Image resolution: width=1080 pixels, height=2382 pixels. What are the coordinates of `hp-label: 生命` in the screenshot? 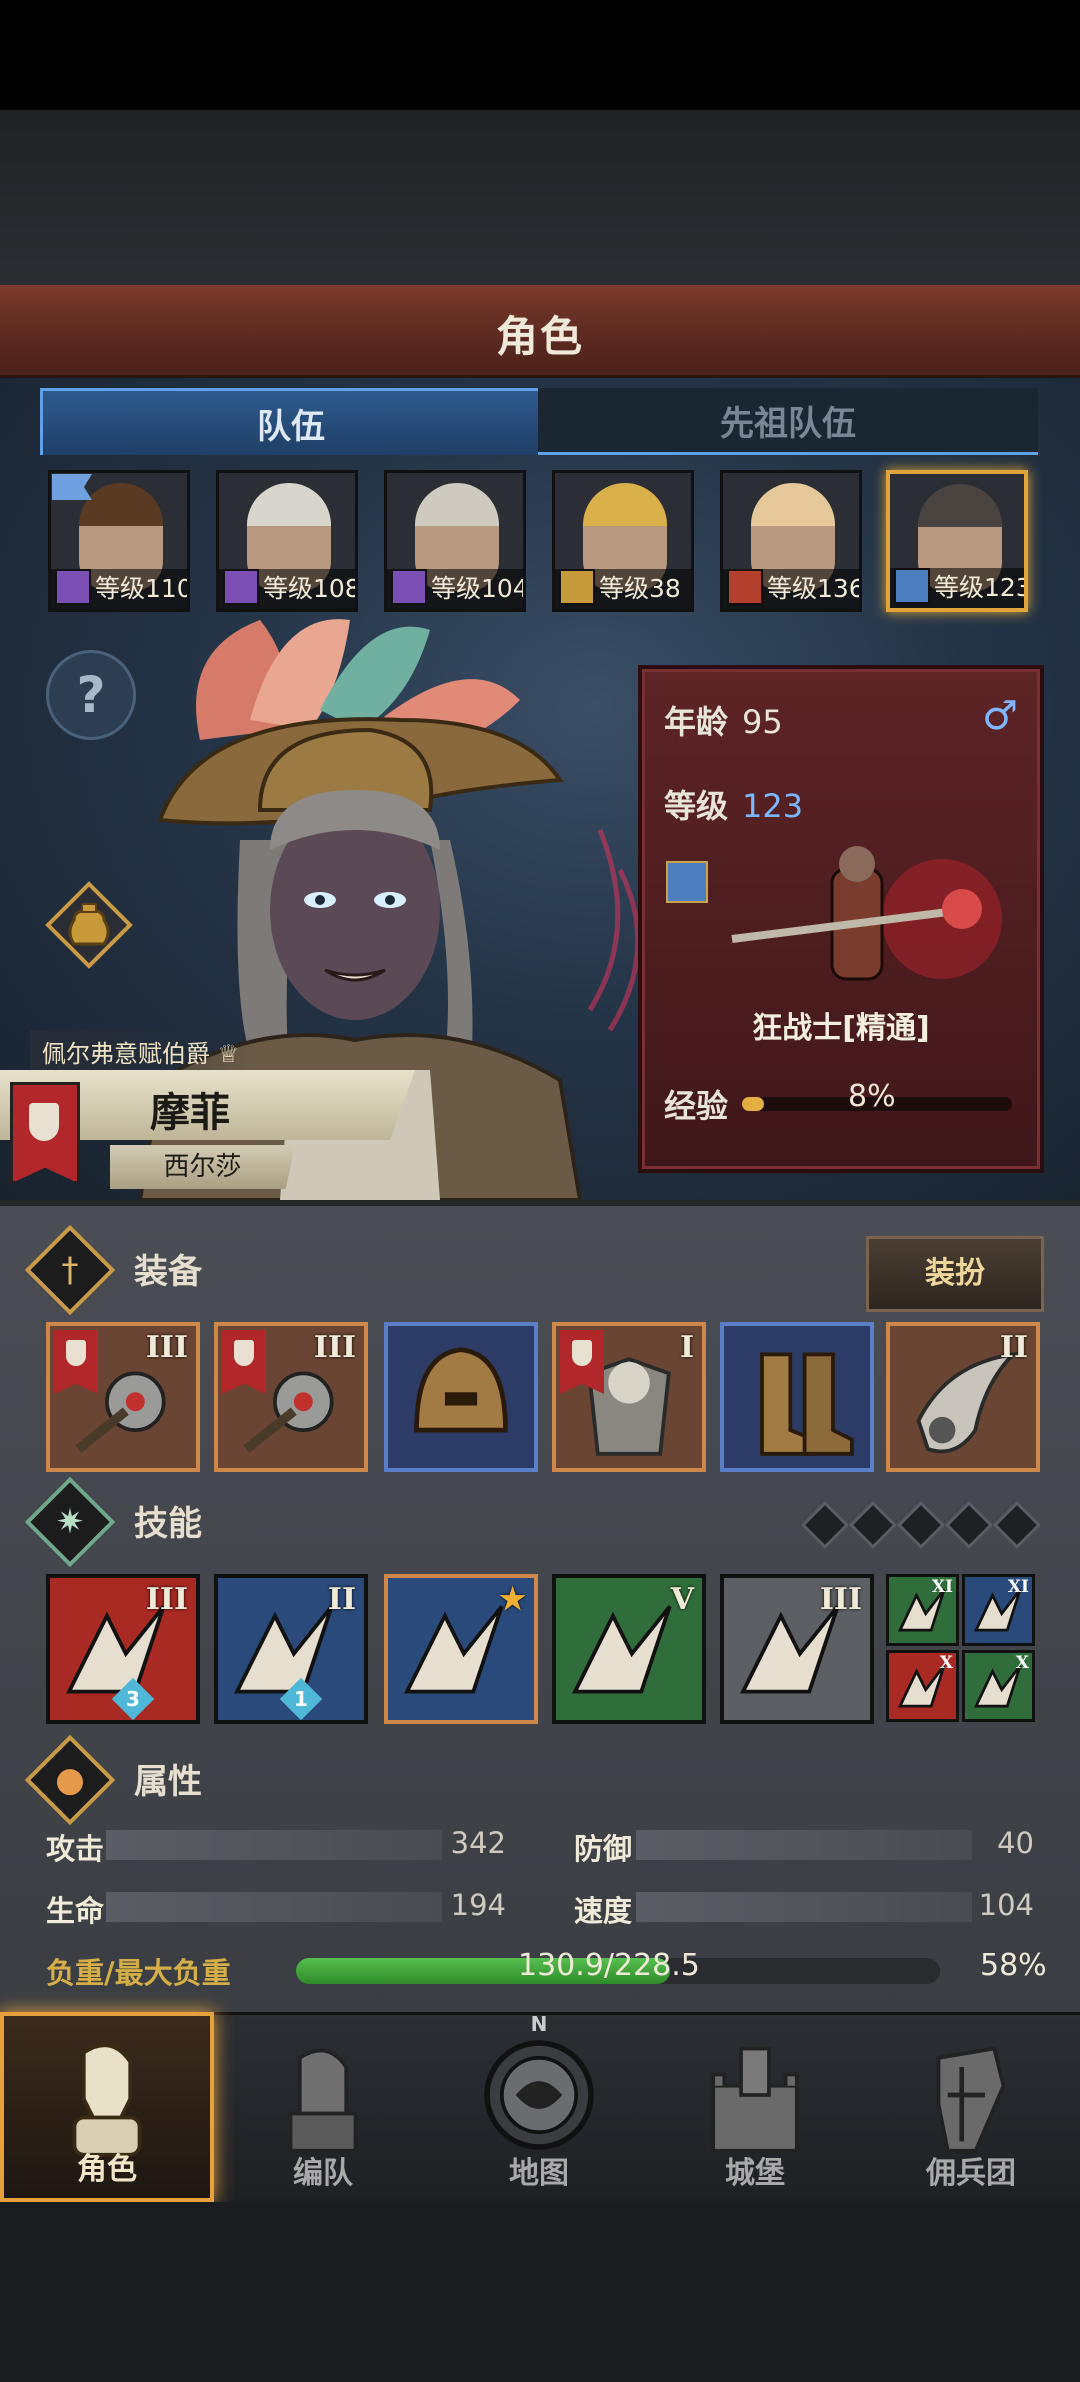 It's located at (75, 1911).